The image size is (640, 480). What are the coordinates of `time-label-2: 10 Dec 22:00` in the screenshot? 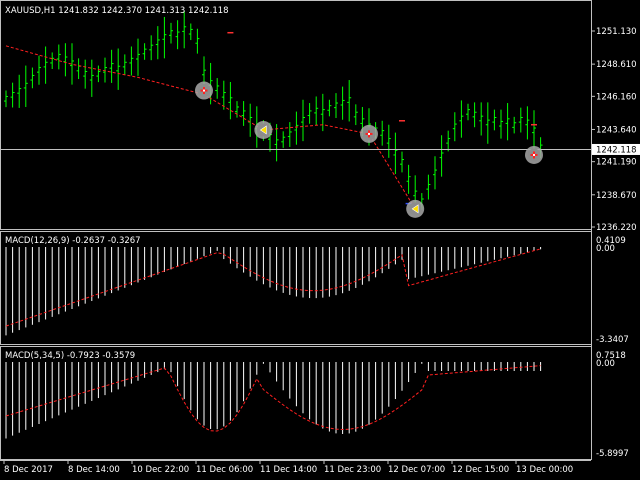 It's located at (160, 470).